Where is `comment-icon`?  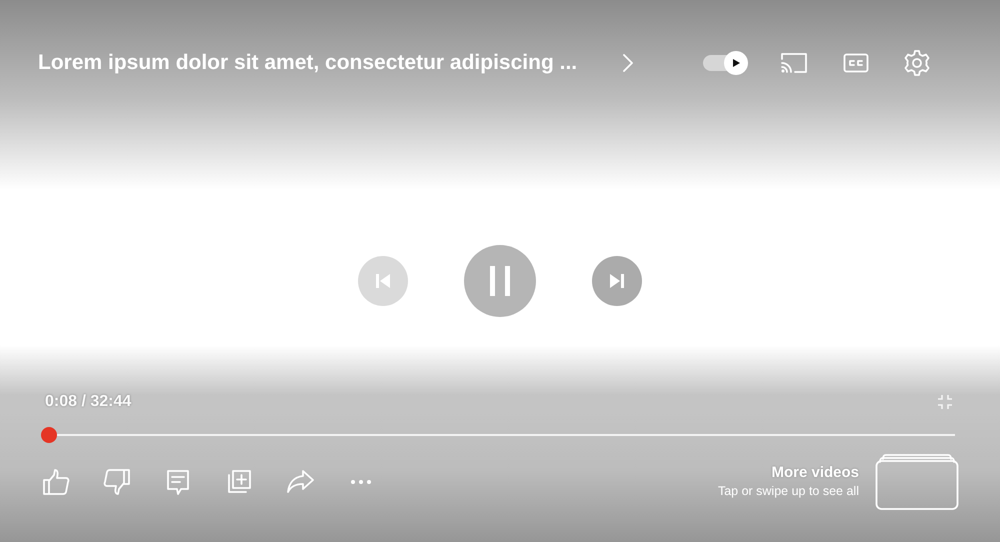
comment-icon is located at coordinates (178, 482).